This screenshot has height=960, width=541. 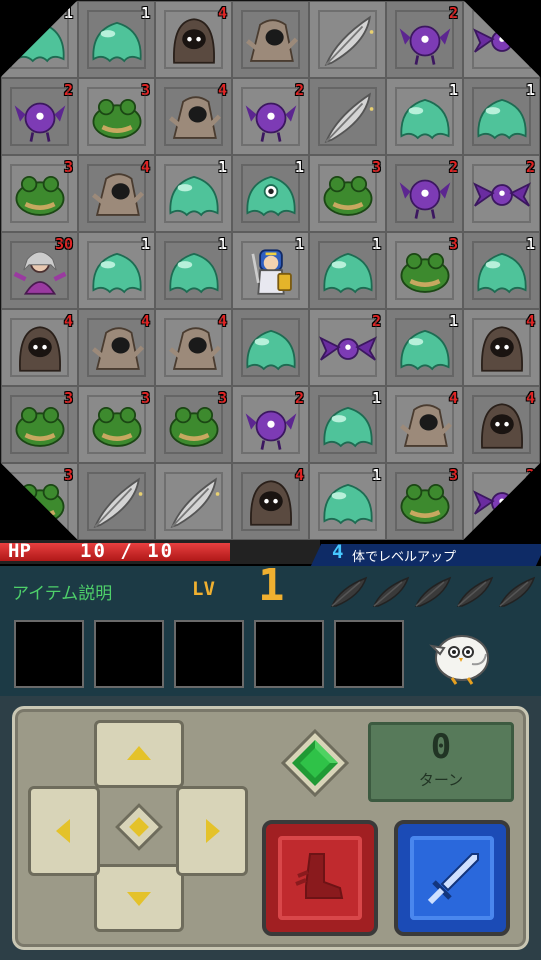 I want to click on sword-icon, so click(x=453, y=879).